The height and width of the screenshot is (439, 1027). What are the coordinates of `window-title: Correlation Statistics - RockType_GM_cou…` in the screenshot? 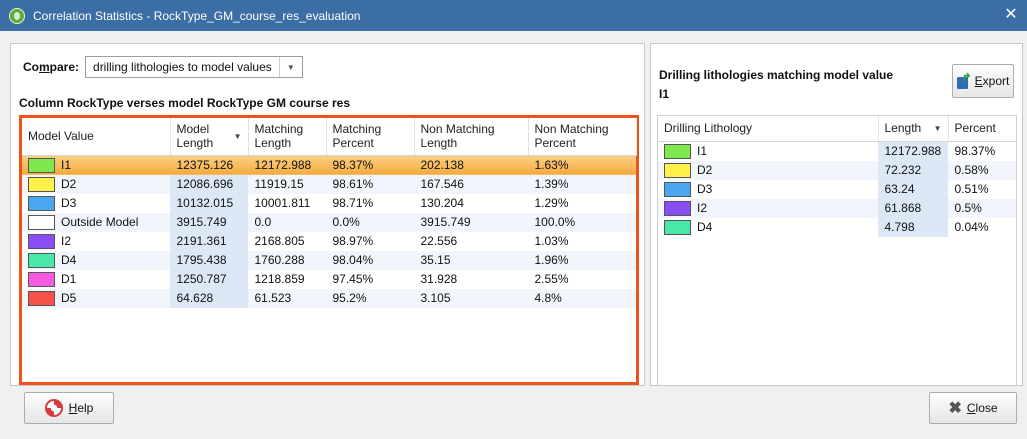 It's located at (197, 15).